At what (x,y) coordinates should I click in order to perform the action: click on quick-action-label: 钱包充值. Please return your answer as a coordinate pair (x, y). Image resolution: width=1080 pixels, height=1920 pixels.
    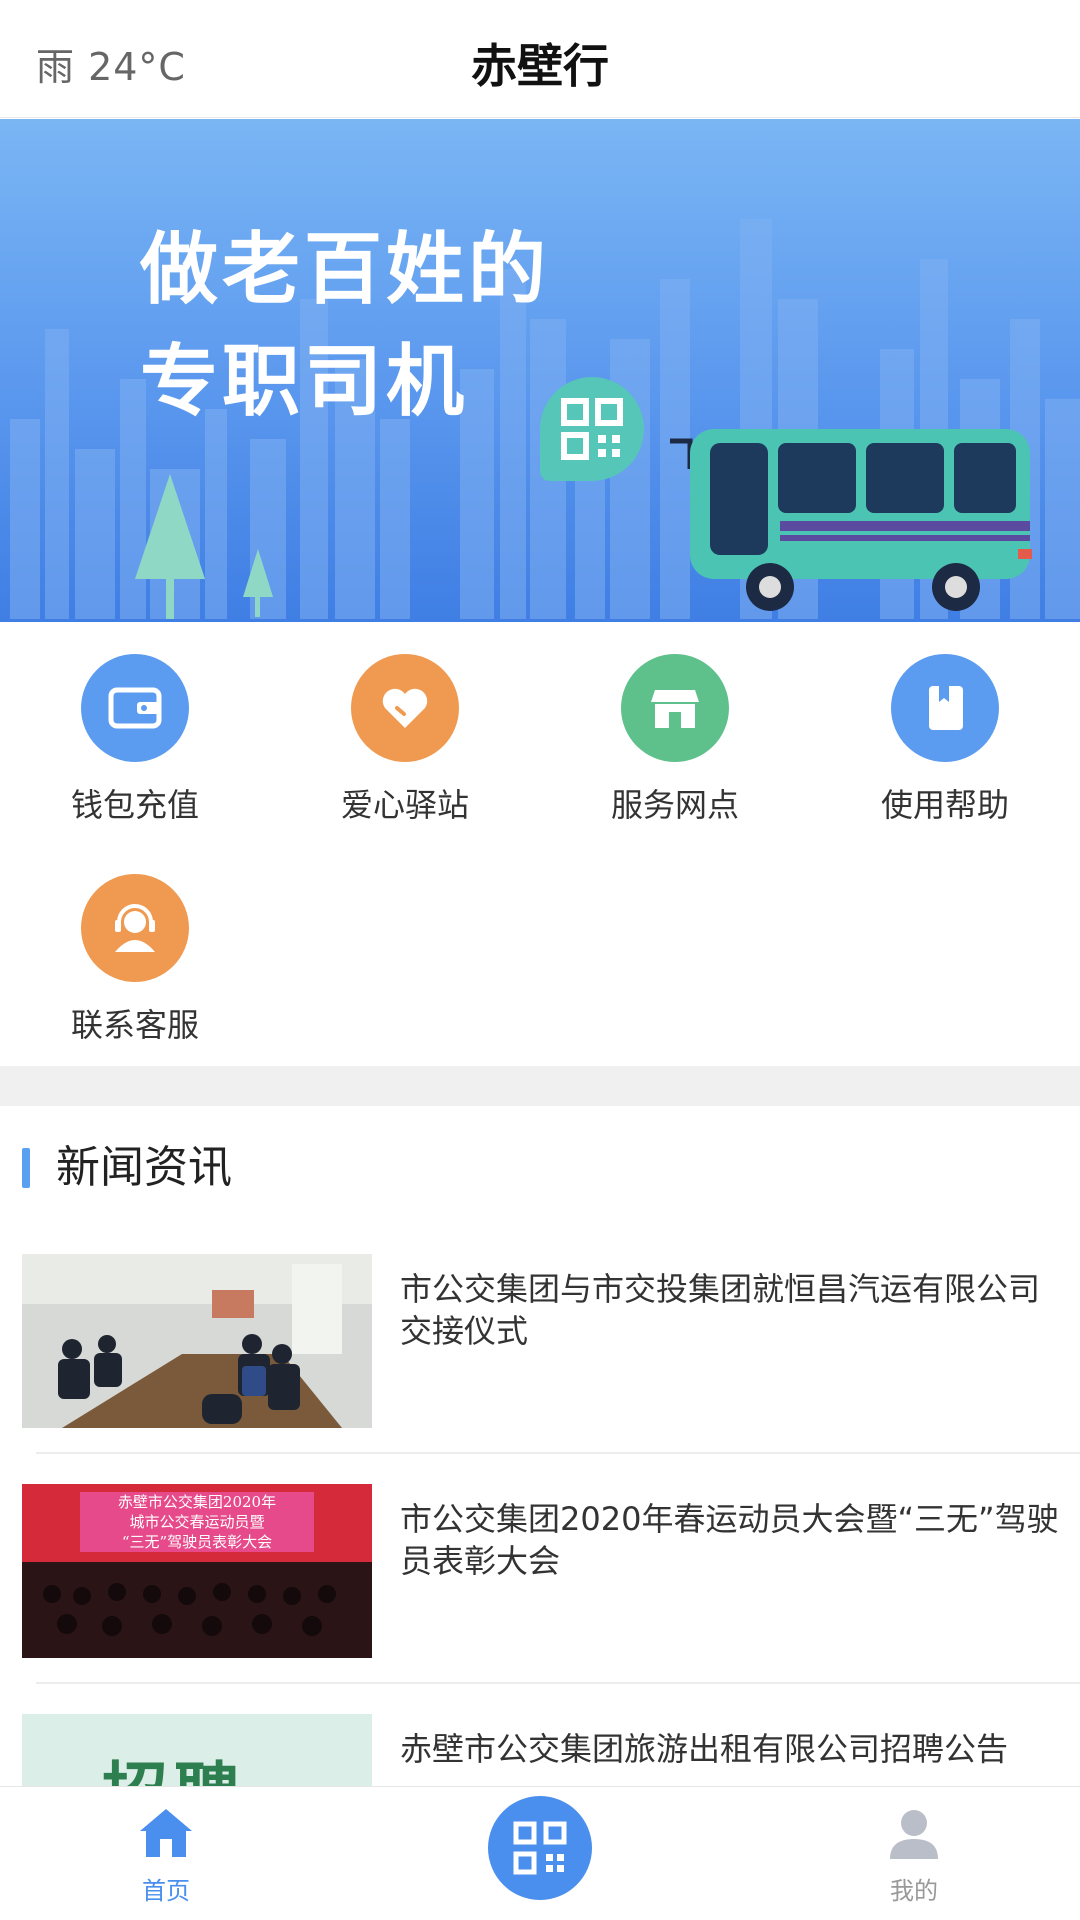
    Looking at the image, I should click on (134, 805).